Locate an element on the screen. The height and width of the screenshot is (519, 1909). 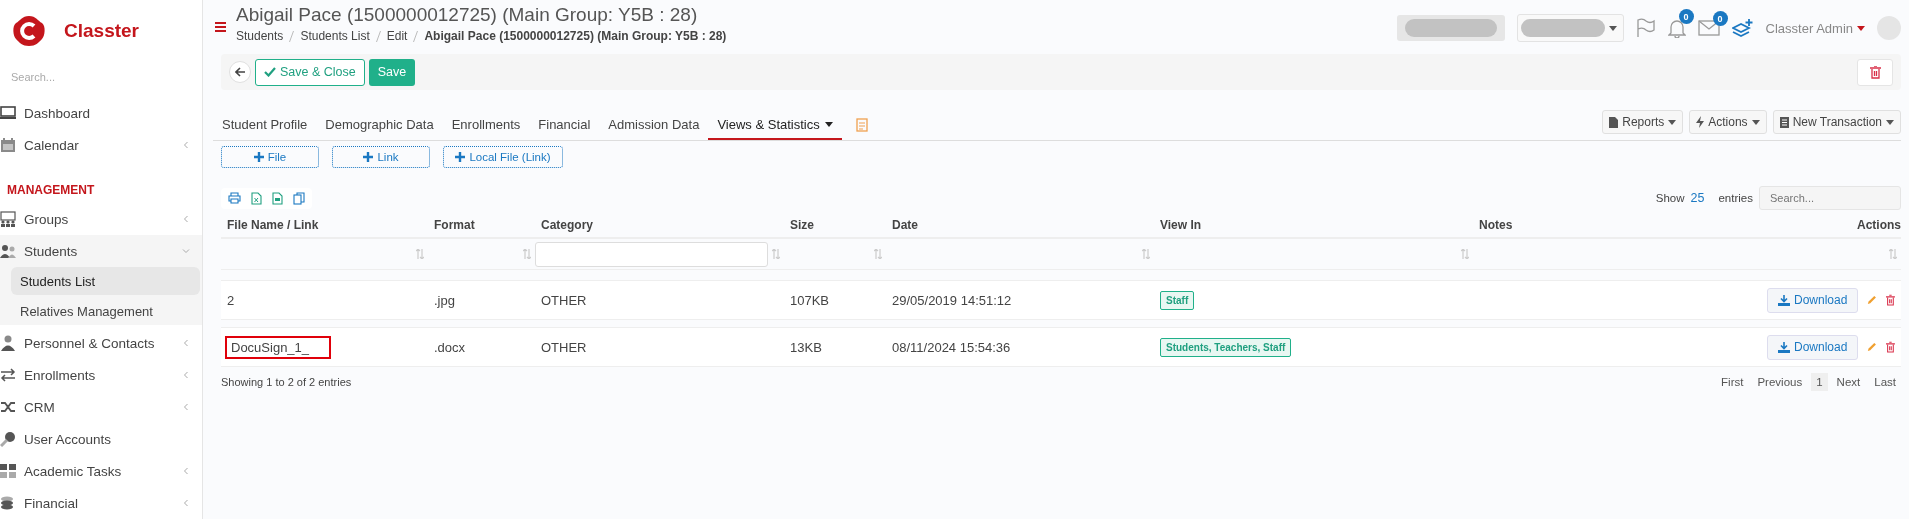
tab: Student Profile is located at coordinates (265, 125).